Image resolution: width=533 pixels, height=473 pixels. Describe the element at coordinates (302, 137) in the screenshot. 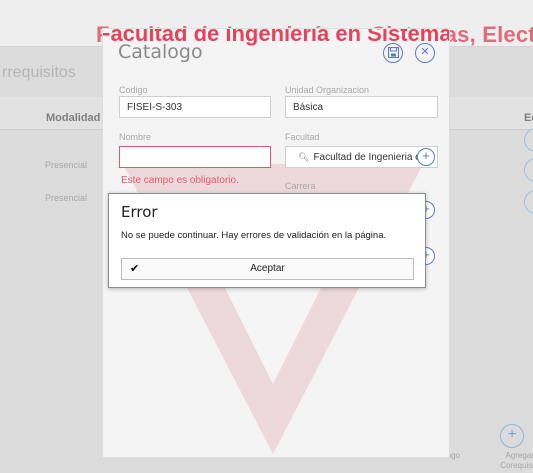

I see `facultad-label: Facultad` at that location.